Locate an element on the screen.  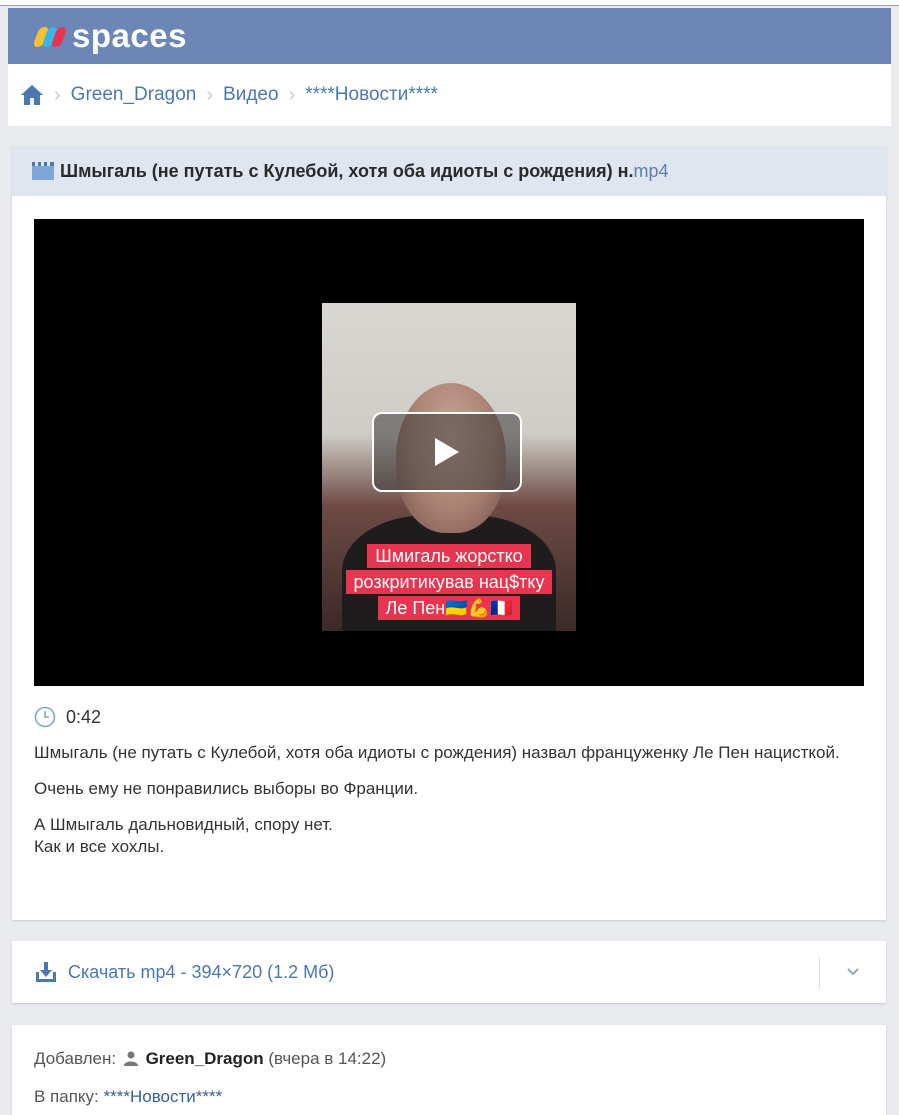
download-link: Скачать mp4 - 394×720 (1.2 Мб) is located at coordinates (201, 972).